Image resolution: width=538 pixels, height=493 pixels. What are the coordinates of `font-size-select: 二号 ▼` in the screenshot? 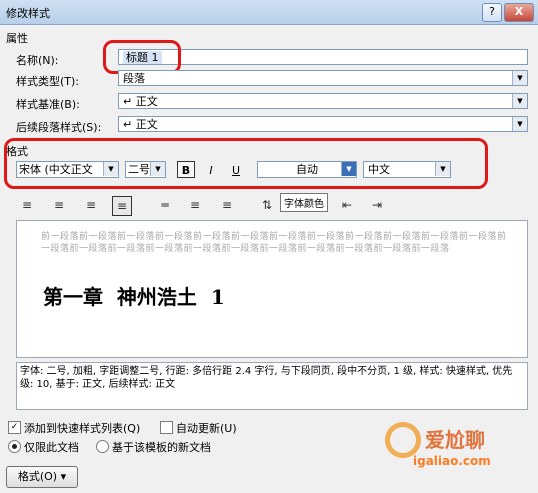 It's located at (145, 169).